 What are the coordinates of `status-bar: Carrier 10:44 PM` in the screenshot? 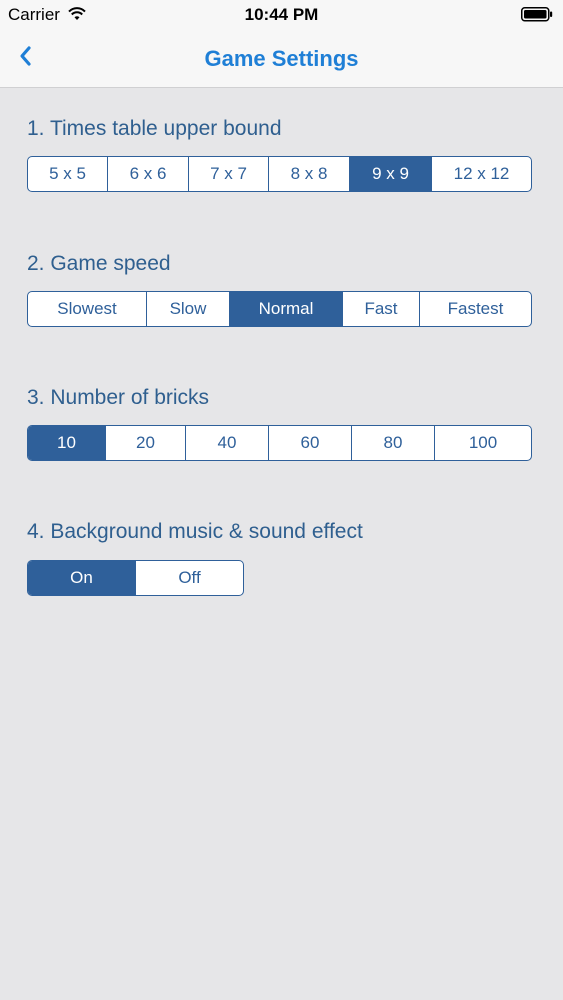 It's located at (281, 15).